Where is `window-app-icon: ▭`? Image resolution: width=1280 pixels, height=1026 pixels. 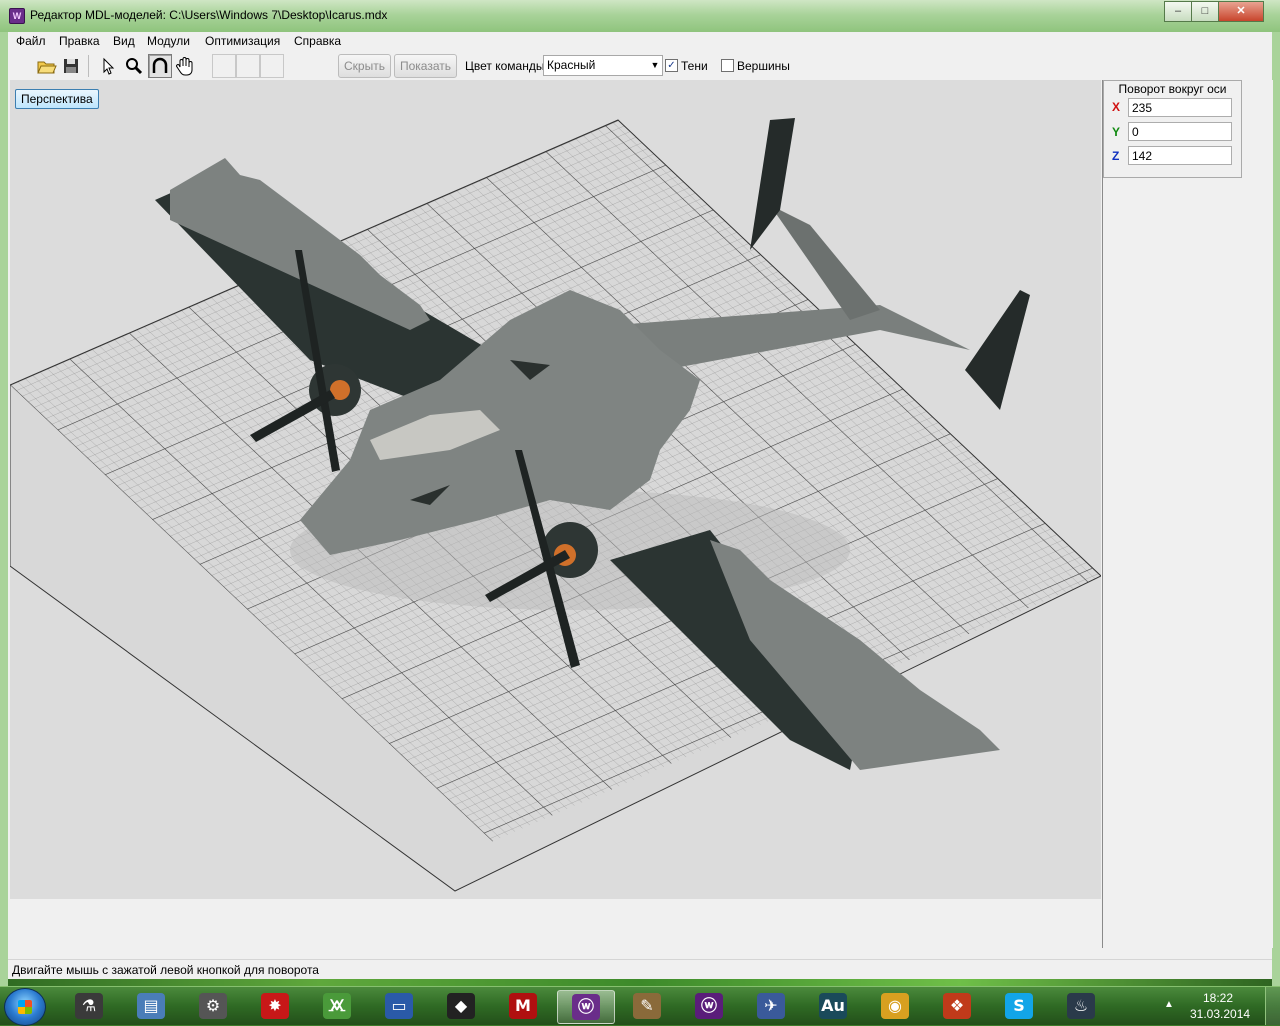
window-app-icon: ▭ is located at coordinates (399, 1006).